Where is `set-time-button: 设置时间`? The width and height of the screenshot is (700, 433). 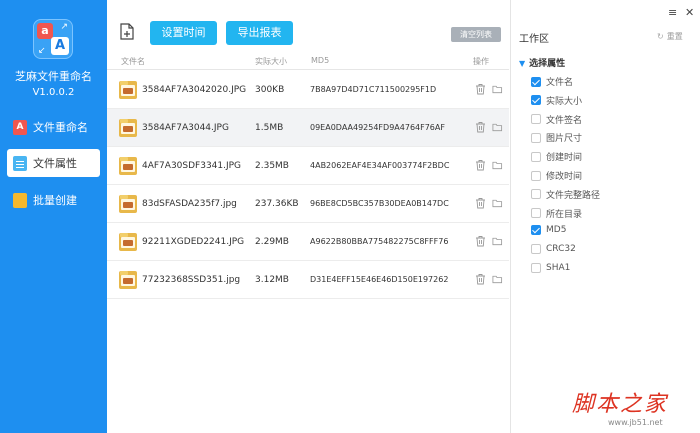
set-time-button: 设置时间 is located at coordinates (183, 33).